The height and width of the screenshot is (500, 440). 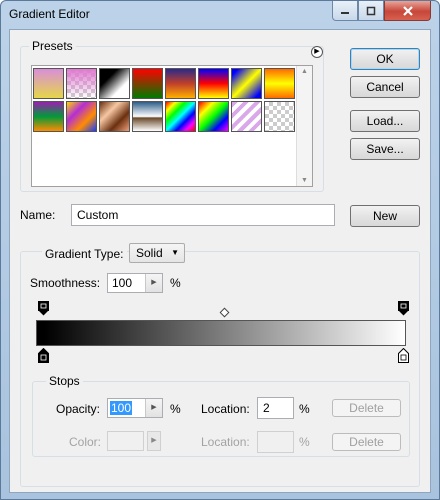 What do you see at coordinates (279, 116) in the screenshot?
I see `preset-swatch-transparent` at bounding box center [279, 116].